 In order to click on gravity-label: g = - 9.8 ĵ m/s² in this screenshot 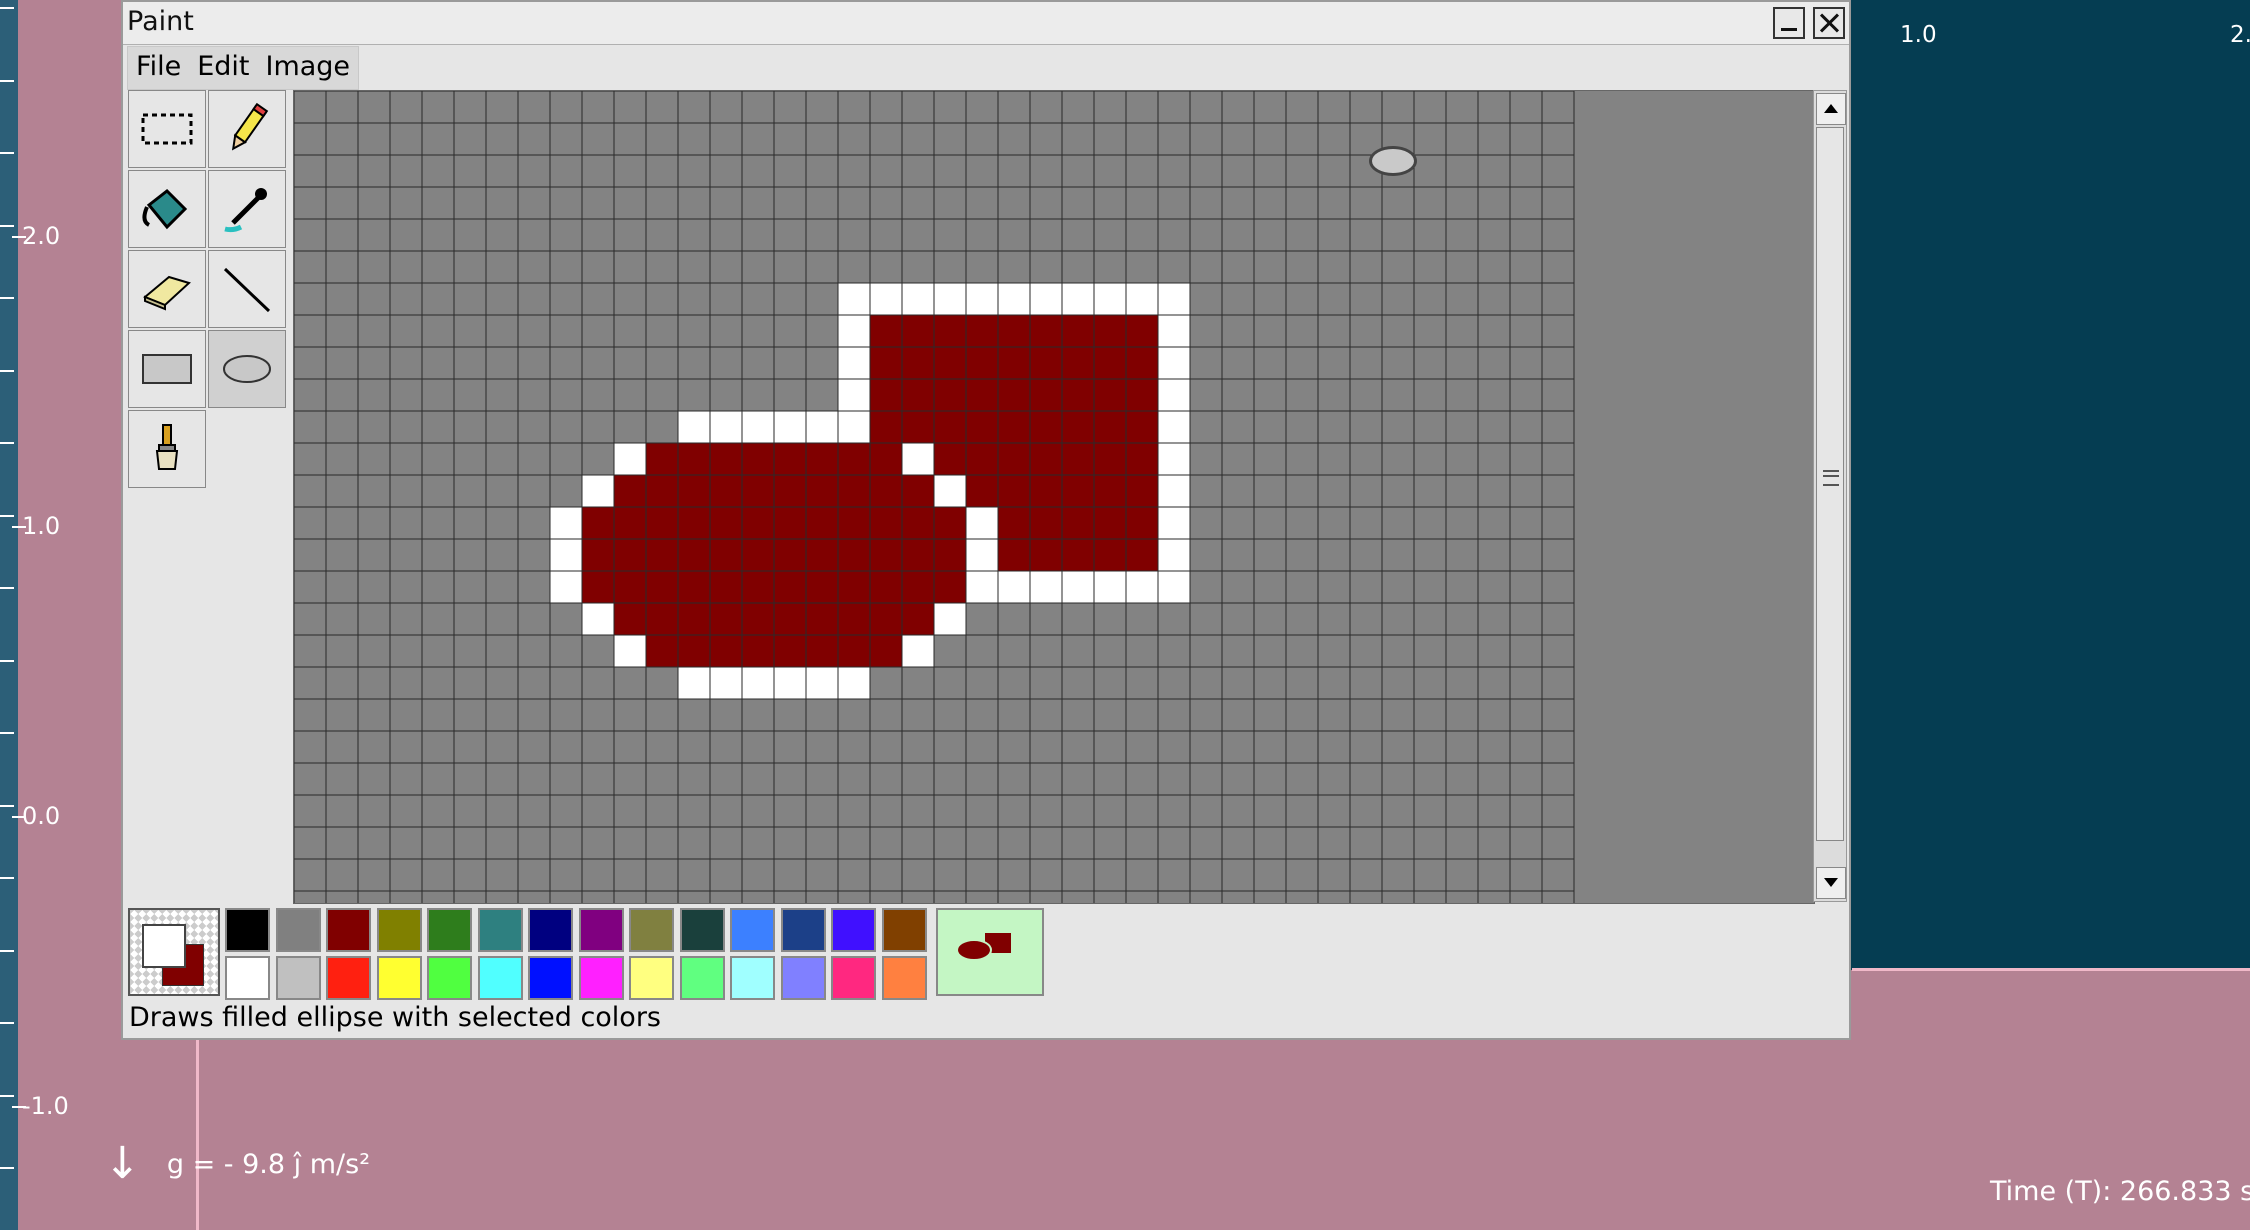, I will do `click(268, 1164)`.